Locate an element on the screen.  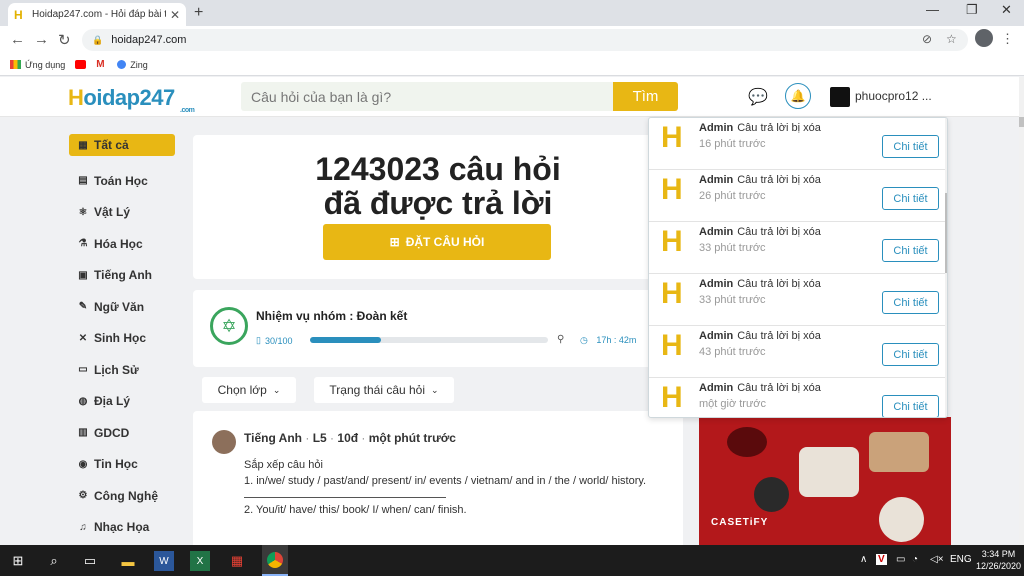
notification-time: 43 phút trước is located at coordinates (732, 352).